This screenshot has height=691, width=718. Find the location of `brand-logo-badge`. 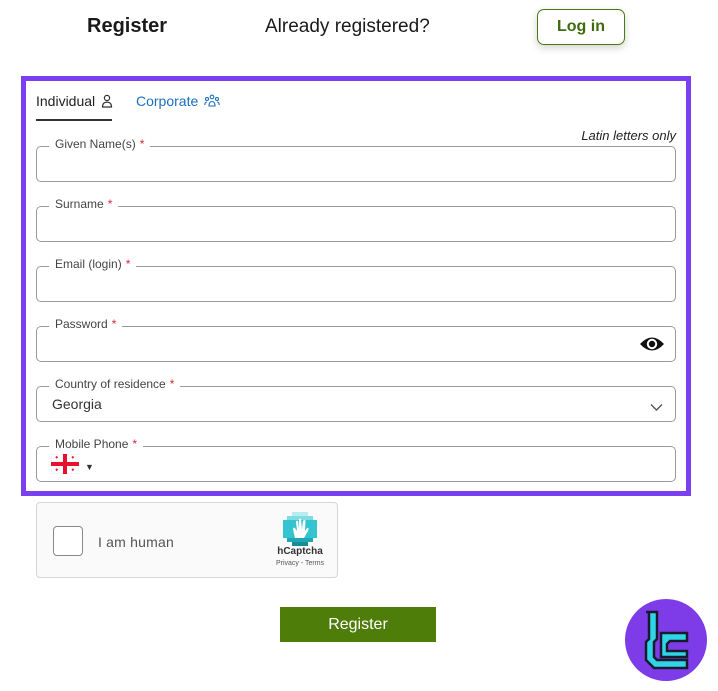

brand-logo-badge is located at coordinates (666, 640).